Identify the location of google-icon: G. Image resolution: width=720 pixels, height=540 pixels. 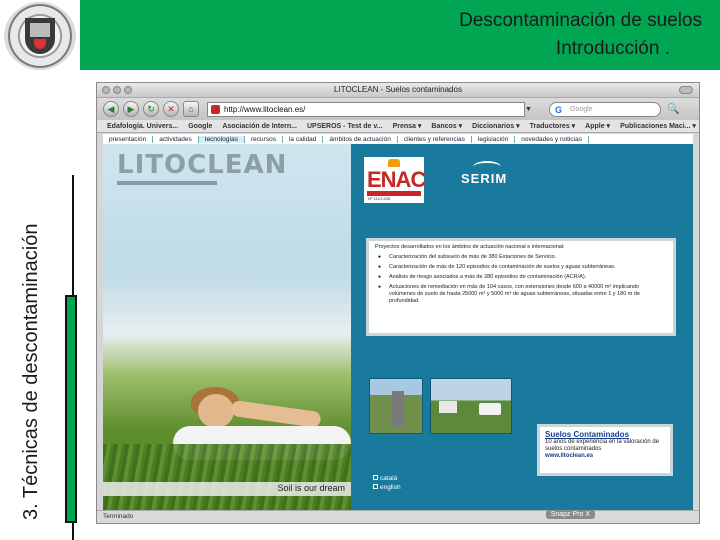
(559, 109).